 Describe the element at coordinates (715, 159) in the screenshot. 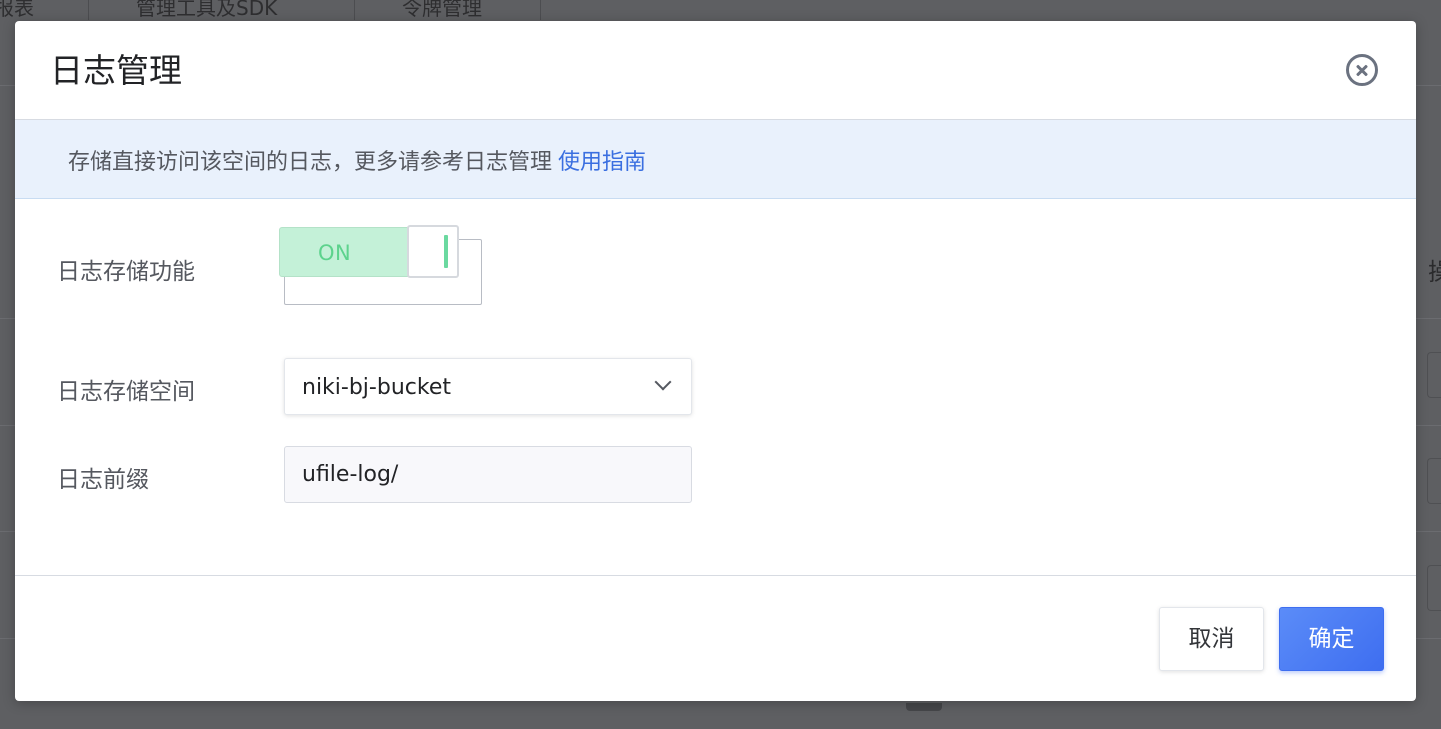

I see `info-notice: 存储直接访问该空间的日志，更多请参考日志管理 使用指南` at that location.